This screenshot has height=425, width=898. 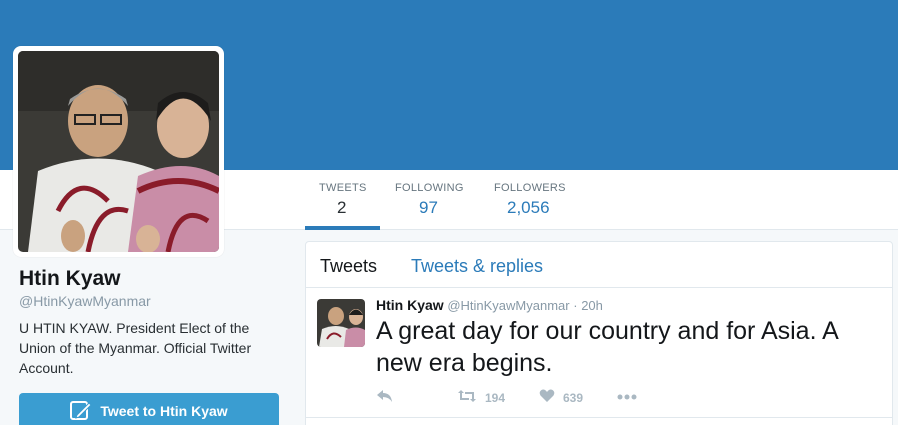 I want to click on stat-label: FOLLOWERS, so click(x=530, y=188).